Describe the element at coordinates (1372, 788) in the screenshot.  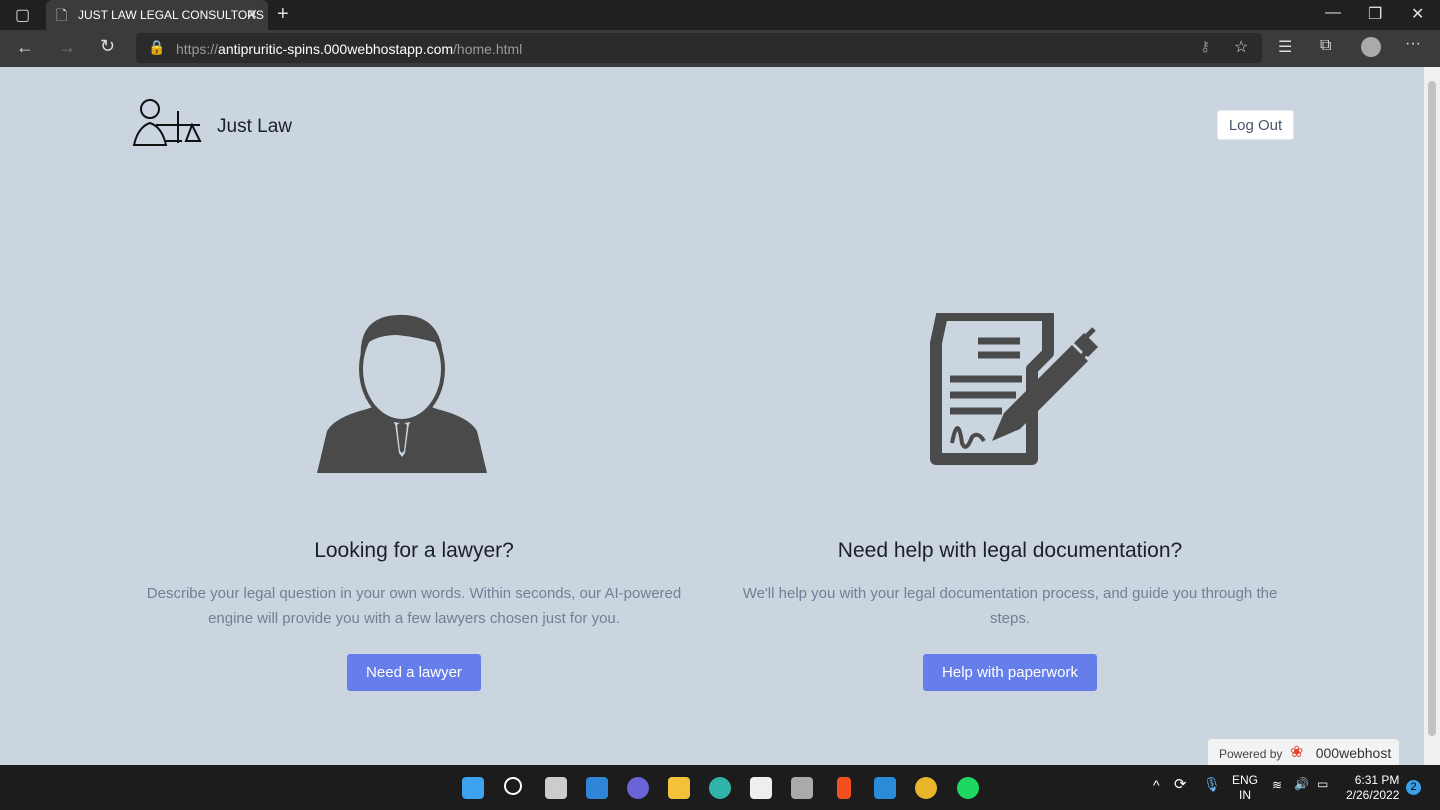
I see `clock: 6:31 PM 2/26/2022` at that location.